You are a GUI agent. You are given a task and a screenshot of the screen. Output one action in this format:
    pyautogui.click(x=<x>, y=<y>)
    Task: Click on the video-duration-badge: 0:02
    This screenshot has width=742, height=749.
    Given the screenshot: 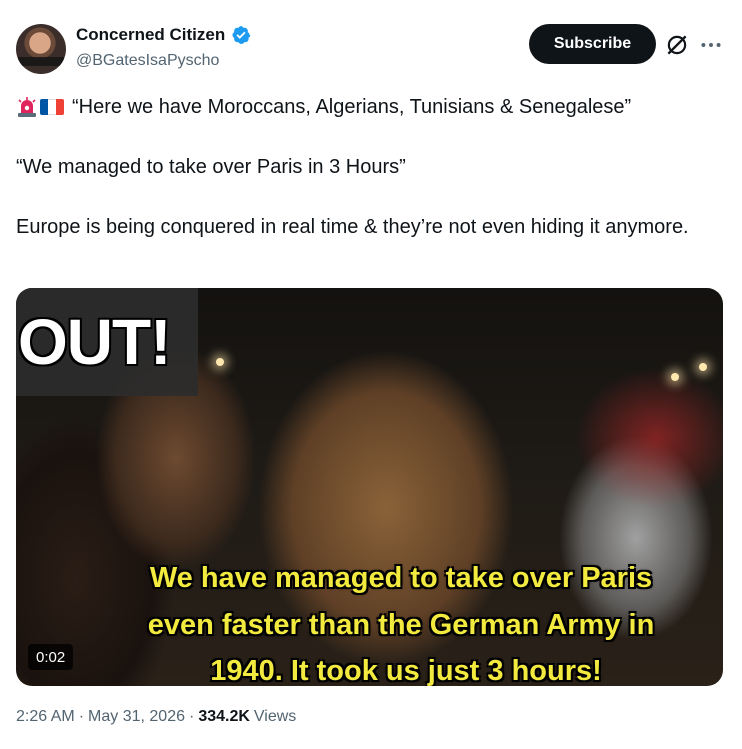 What is the action you would take?
    pyautogui.click(x=51, y=657)
    